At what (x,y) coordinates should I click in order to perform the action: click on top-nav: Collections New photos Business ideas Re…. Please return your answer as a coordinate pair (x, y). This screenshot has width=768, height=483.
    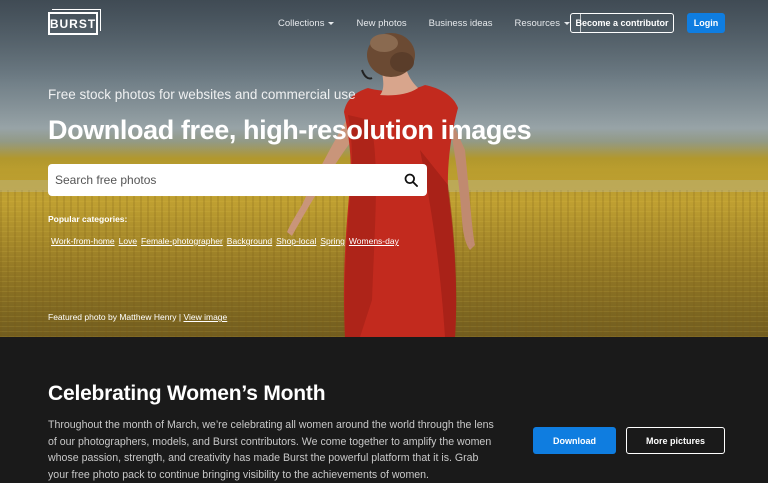
    Looking at the image, I should click on (434, 23).